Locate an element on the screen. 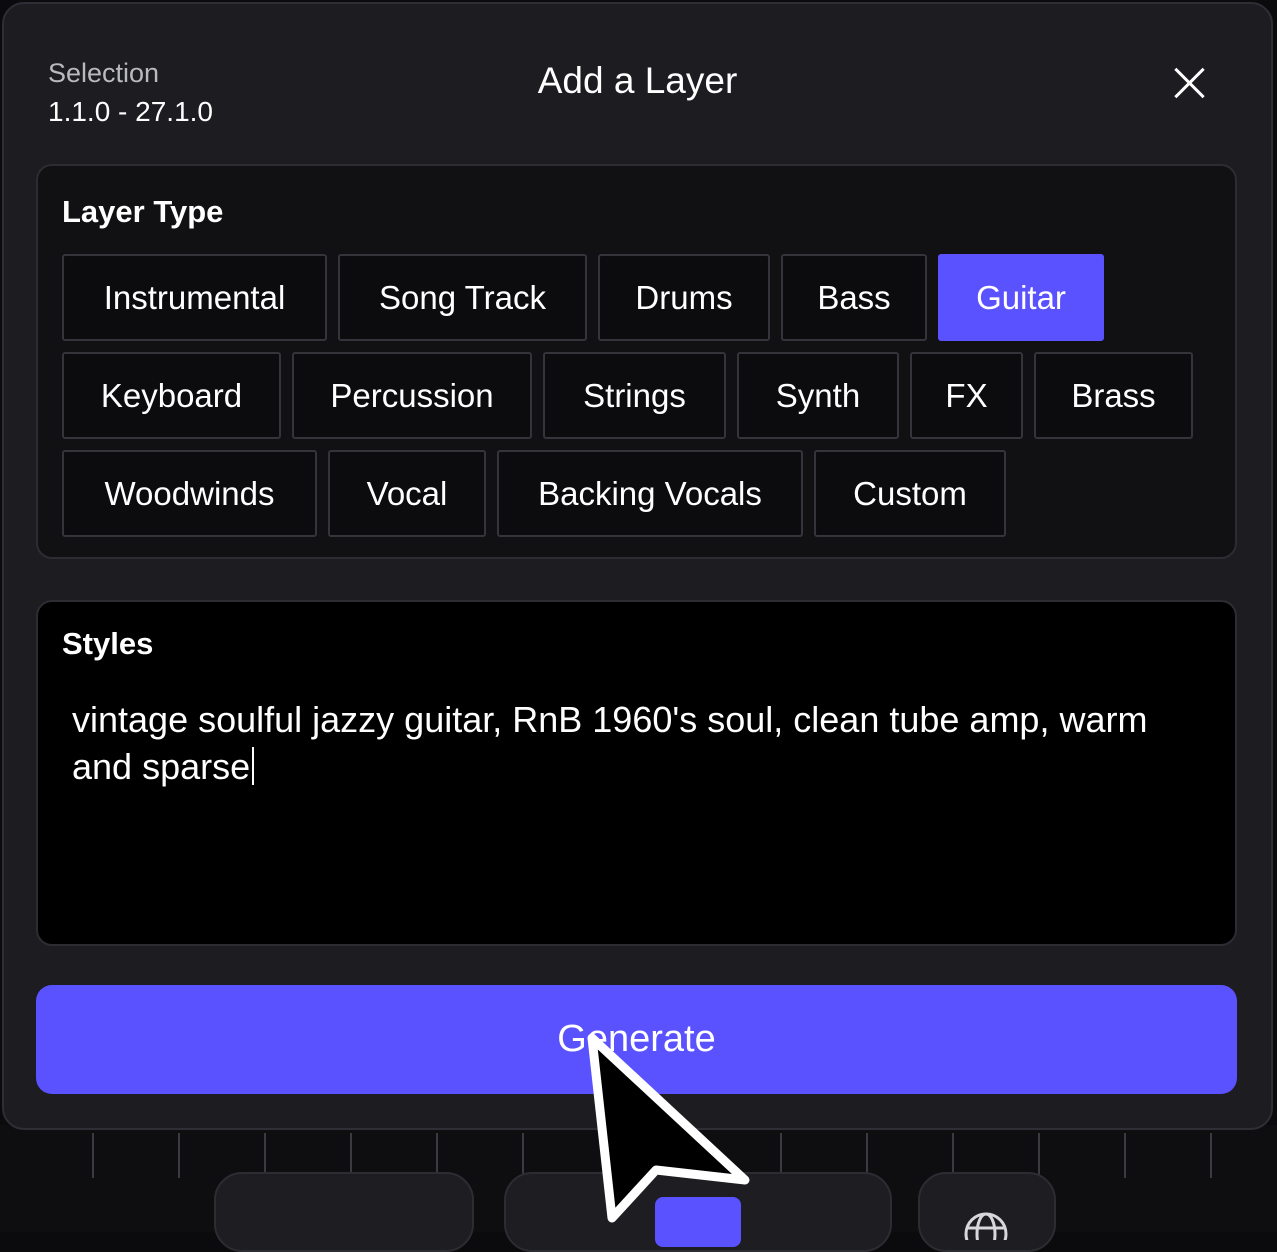  layer-type-custom: Custom is located at coordinates (910, 493).